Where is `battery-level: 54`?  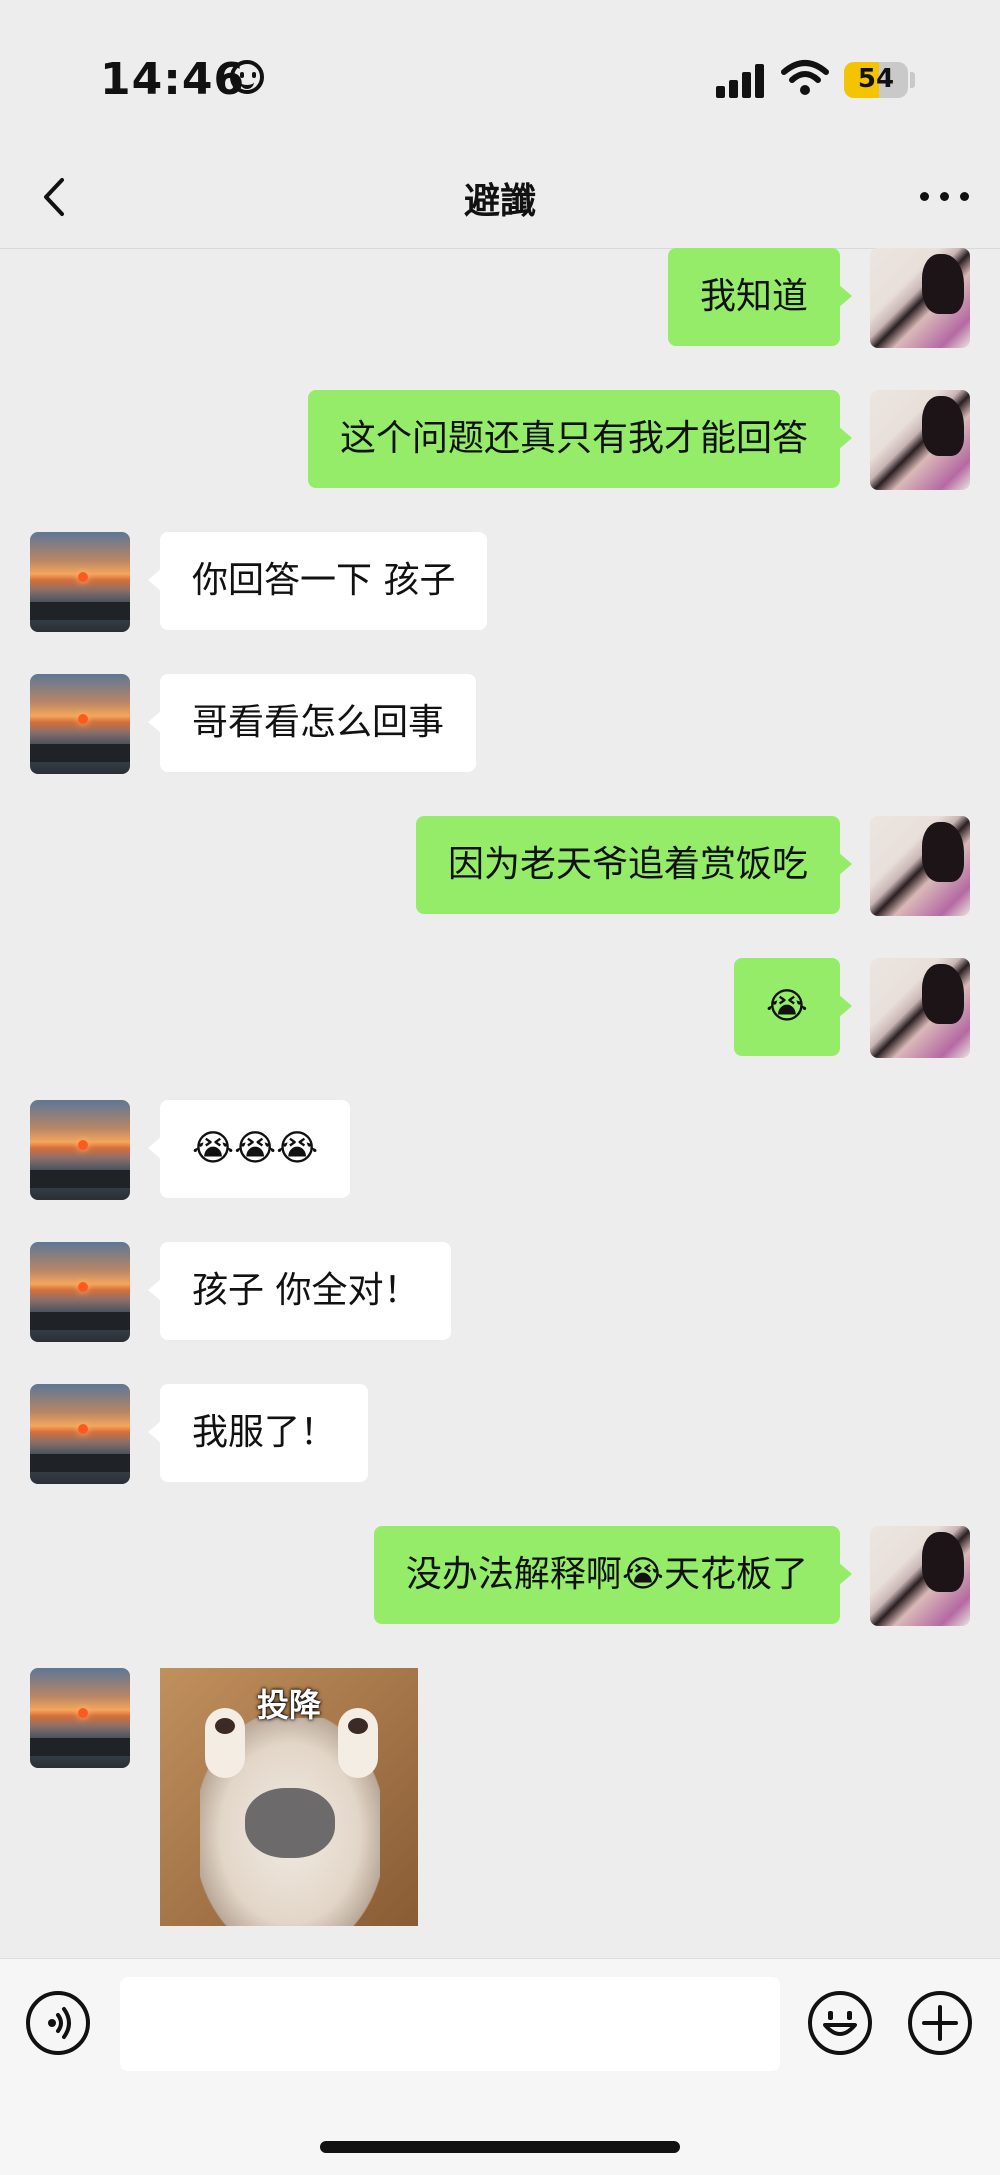
battery-level: 54 is located at coordinates (876, 79).